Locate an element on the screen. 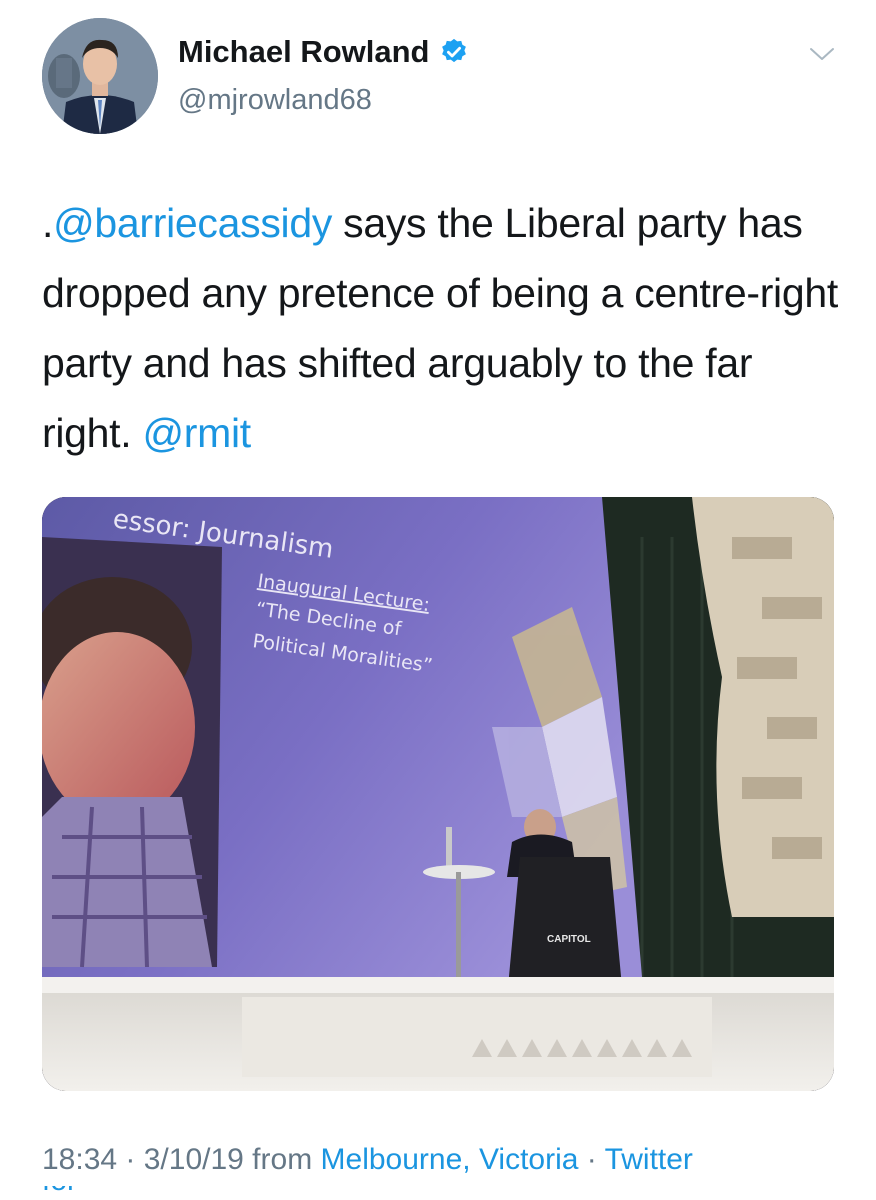  verified-badge-icon is located at coordinates (454, 50).